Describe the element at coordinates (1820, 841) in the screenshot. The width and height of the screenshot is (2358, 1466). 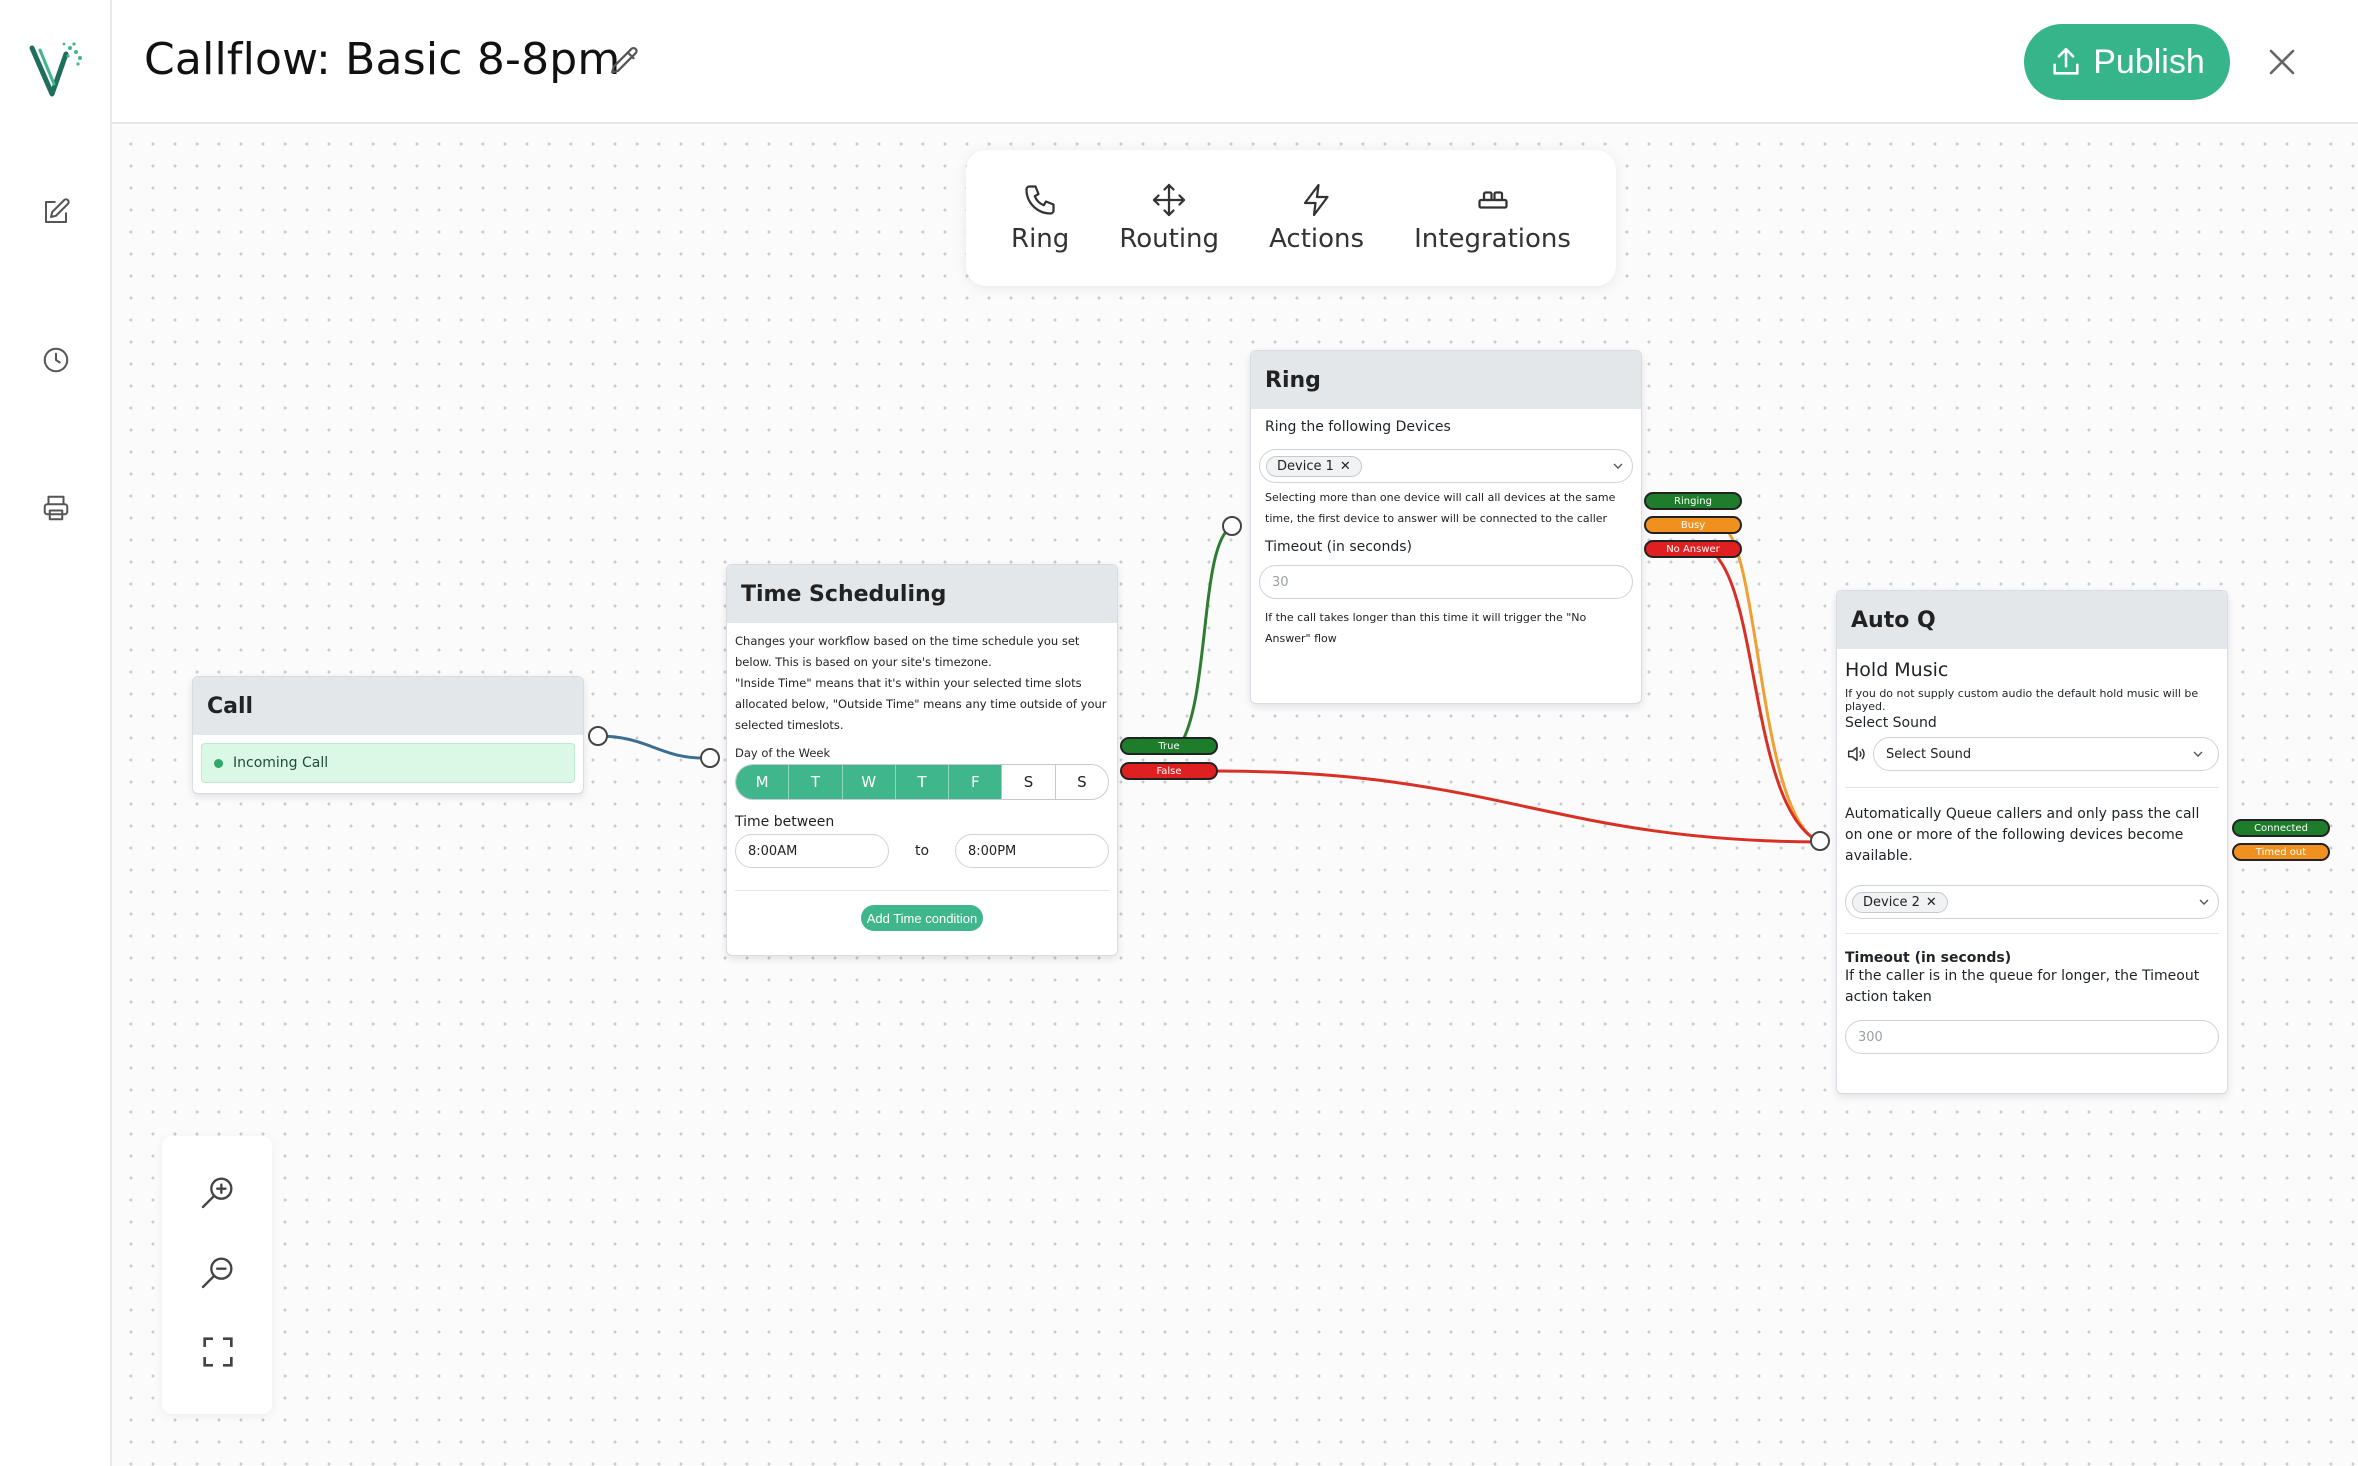
I see `autoq-input-port` at that location.